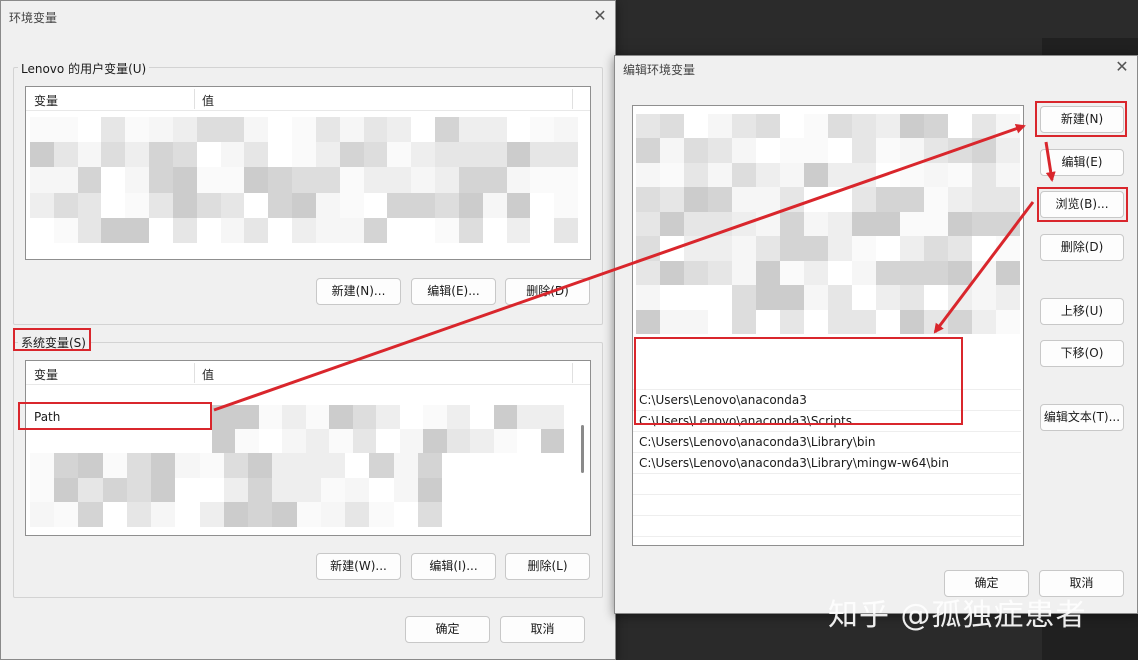 The width and height of the screenshot is (1138, 660). Describe the element at coordinates (1082, 204) in the screenshot. I see `highlight-browse-button` at that location.